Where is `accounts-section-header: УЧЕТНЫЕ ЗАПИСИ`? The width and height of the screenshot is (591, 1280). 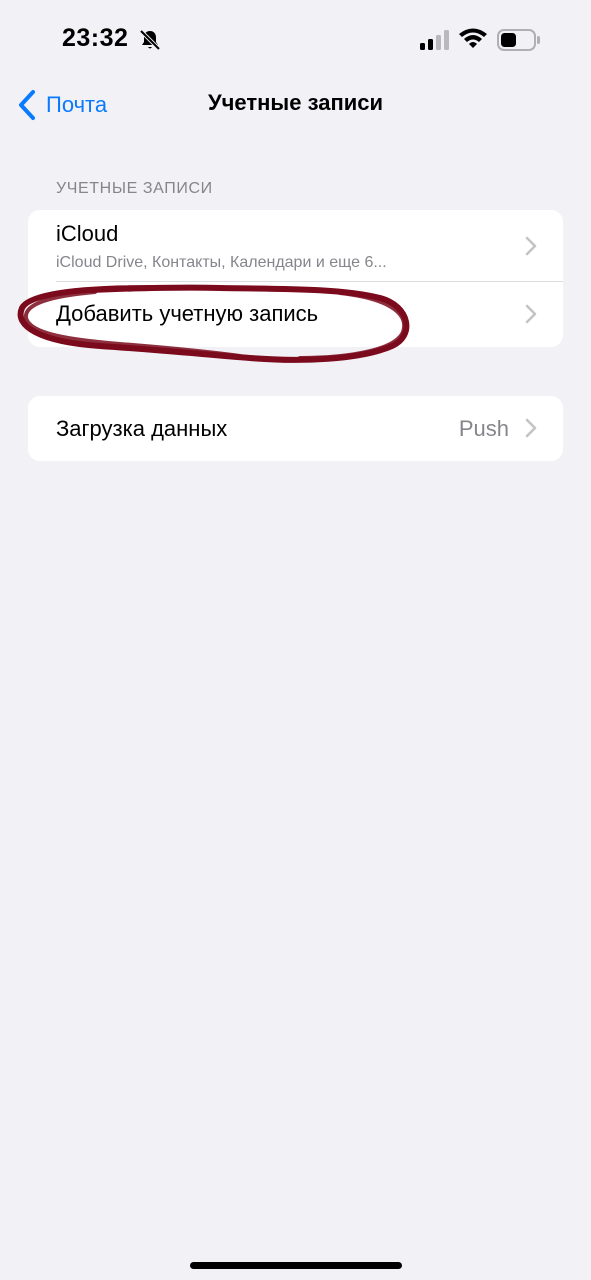 accounts-section-header: УЧЕТНЫЕ ЗАПИСИ is located at coordinates (134, 188).